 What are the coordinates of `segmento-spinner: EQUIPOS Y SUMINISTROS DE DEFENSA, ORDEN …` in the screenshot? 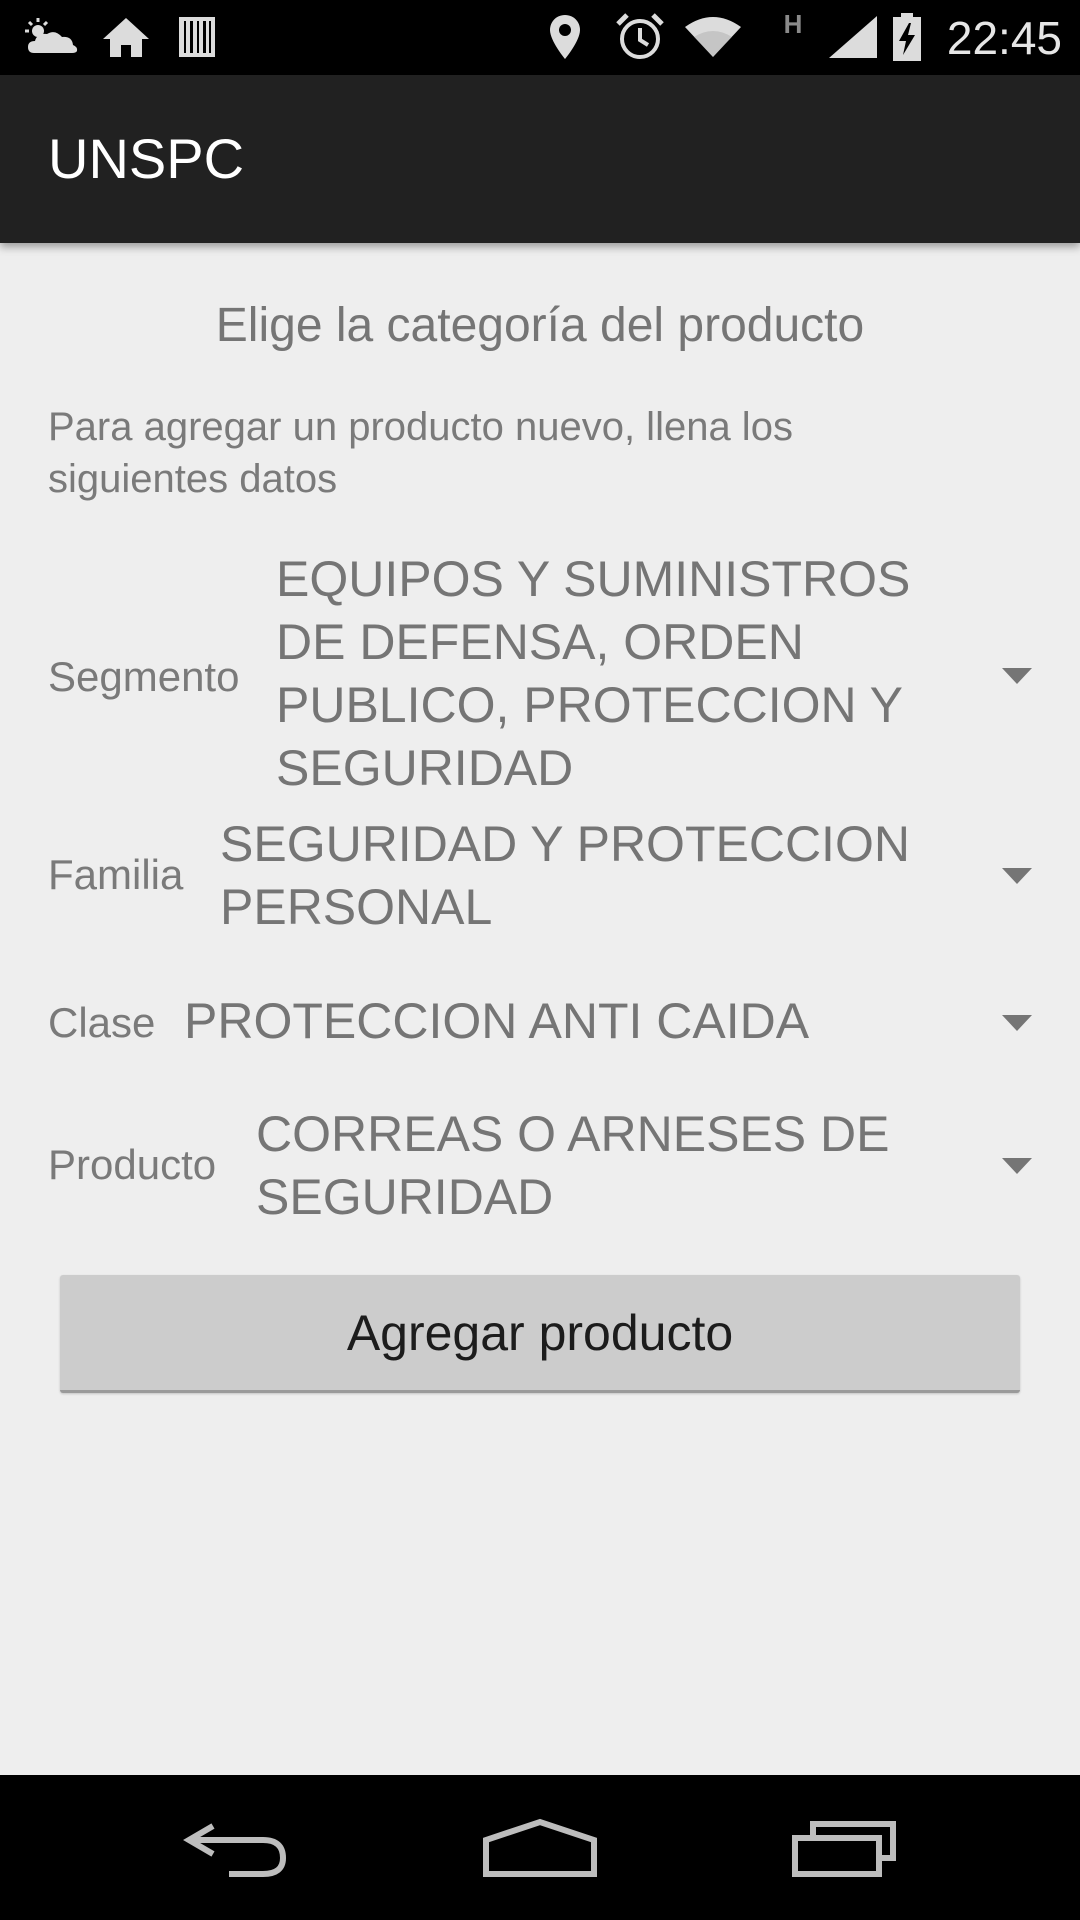 It's located at (654, 674).